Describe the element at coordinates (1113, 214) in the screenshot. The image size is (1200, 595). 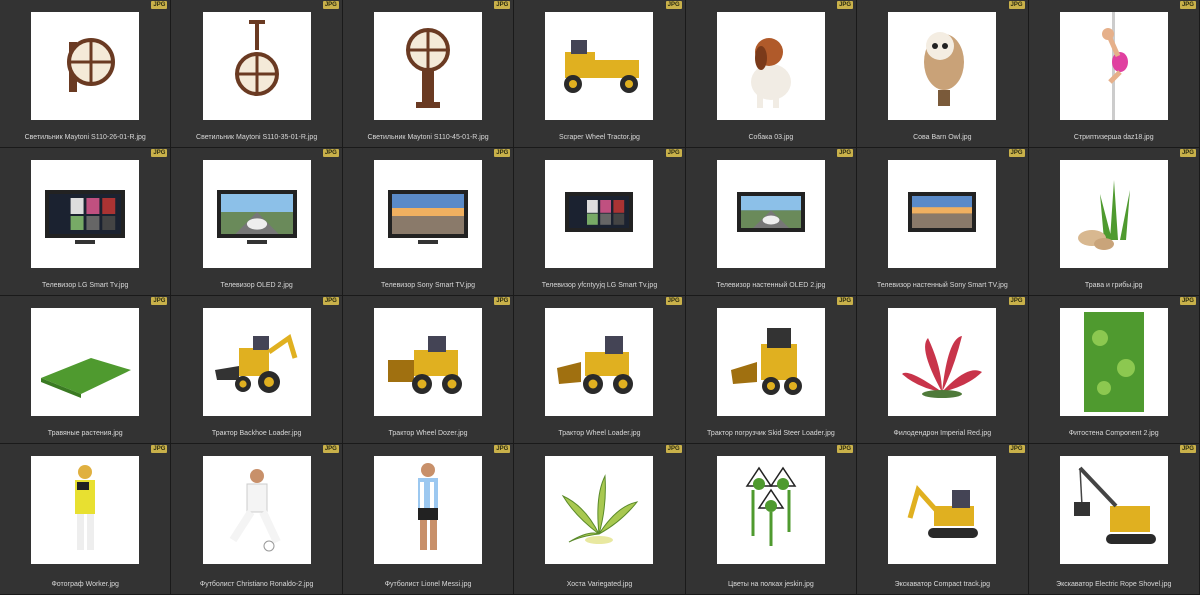
I see `grass-mushrooms-icon` at that location.